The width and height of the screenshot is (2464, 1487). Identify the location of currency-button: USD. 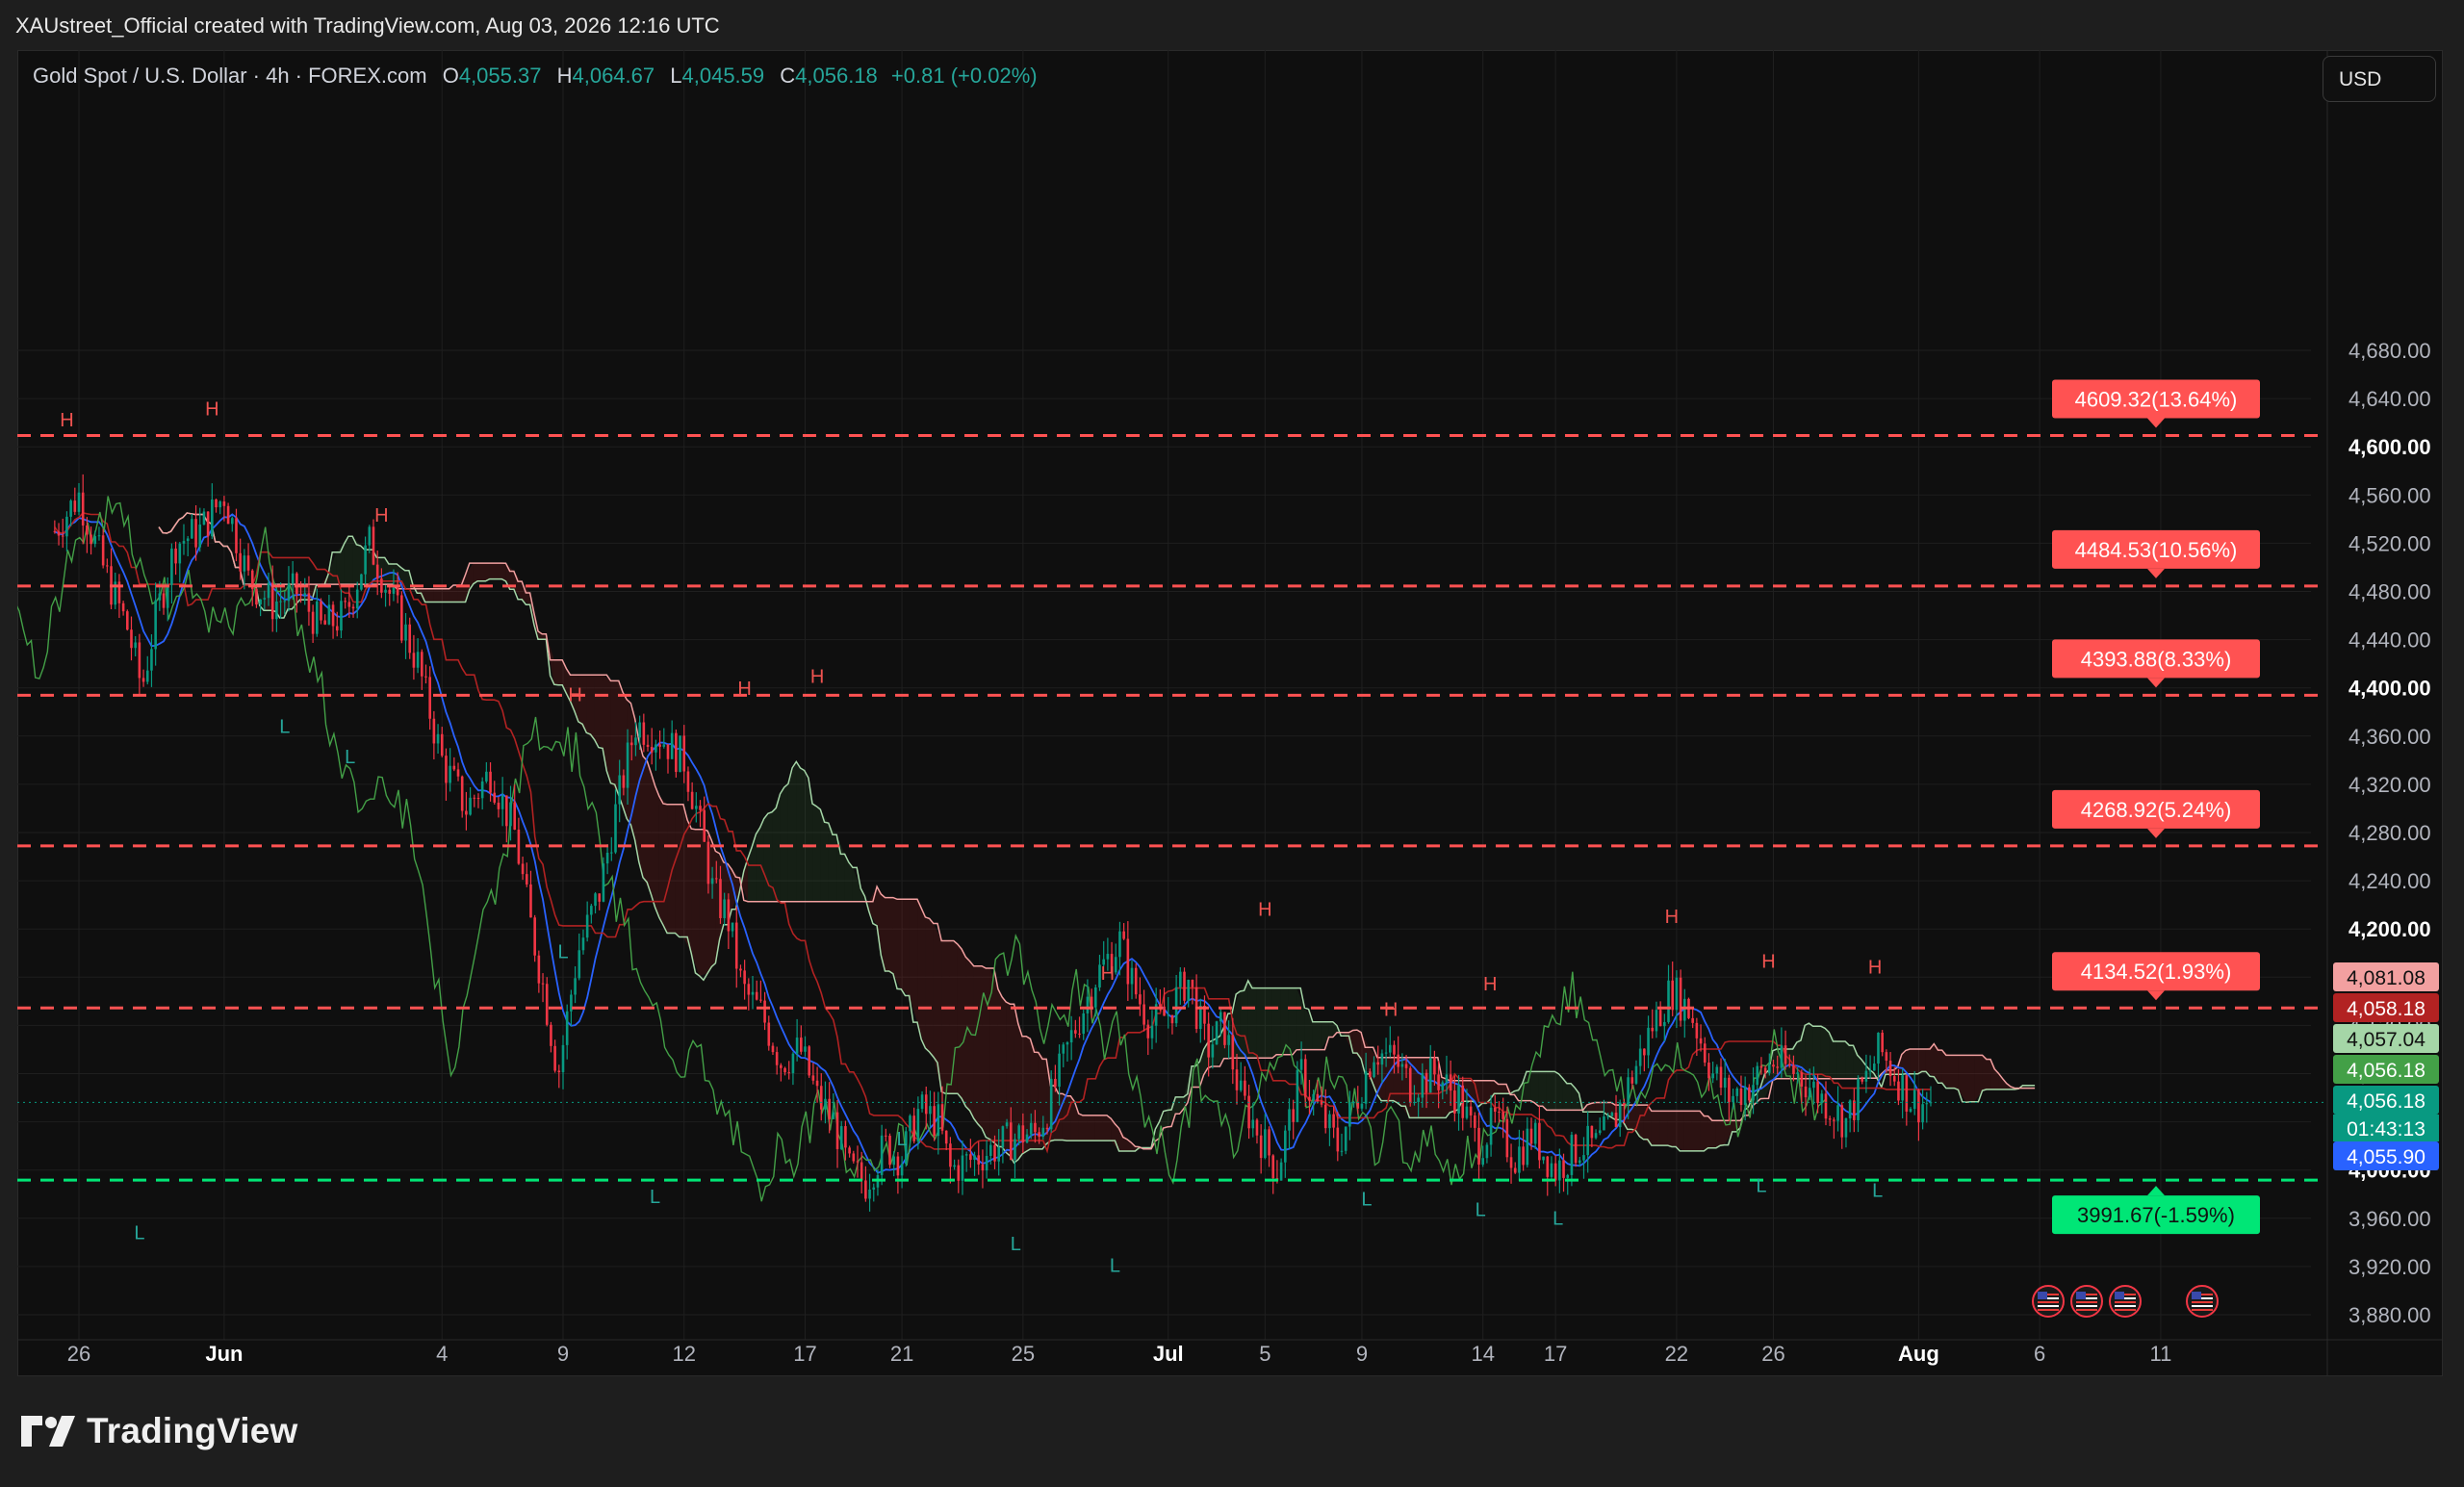
(2379, 79).